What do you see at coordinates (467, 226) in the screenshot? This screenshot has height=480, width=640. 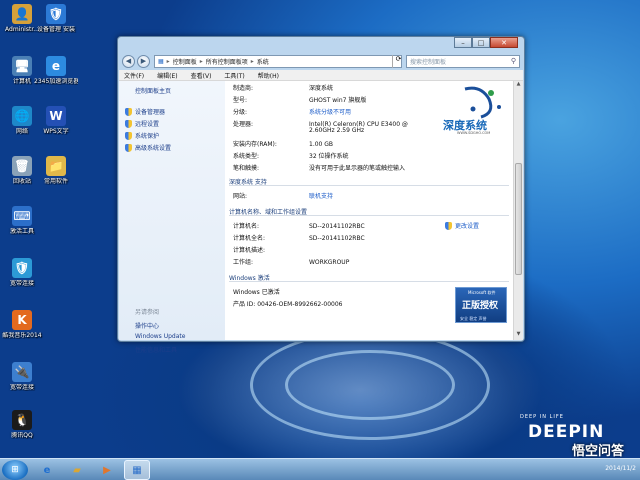 I see `change-settings-label: 更改设置` at bounding box center [467, 226].